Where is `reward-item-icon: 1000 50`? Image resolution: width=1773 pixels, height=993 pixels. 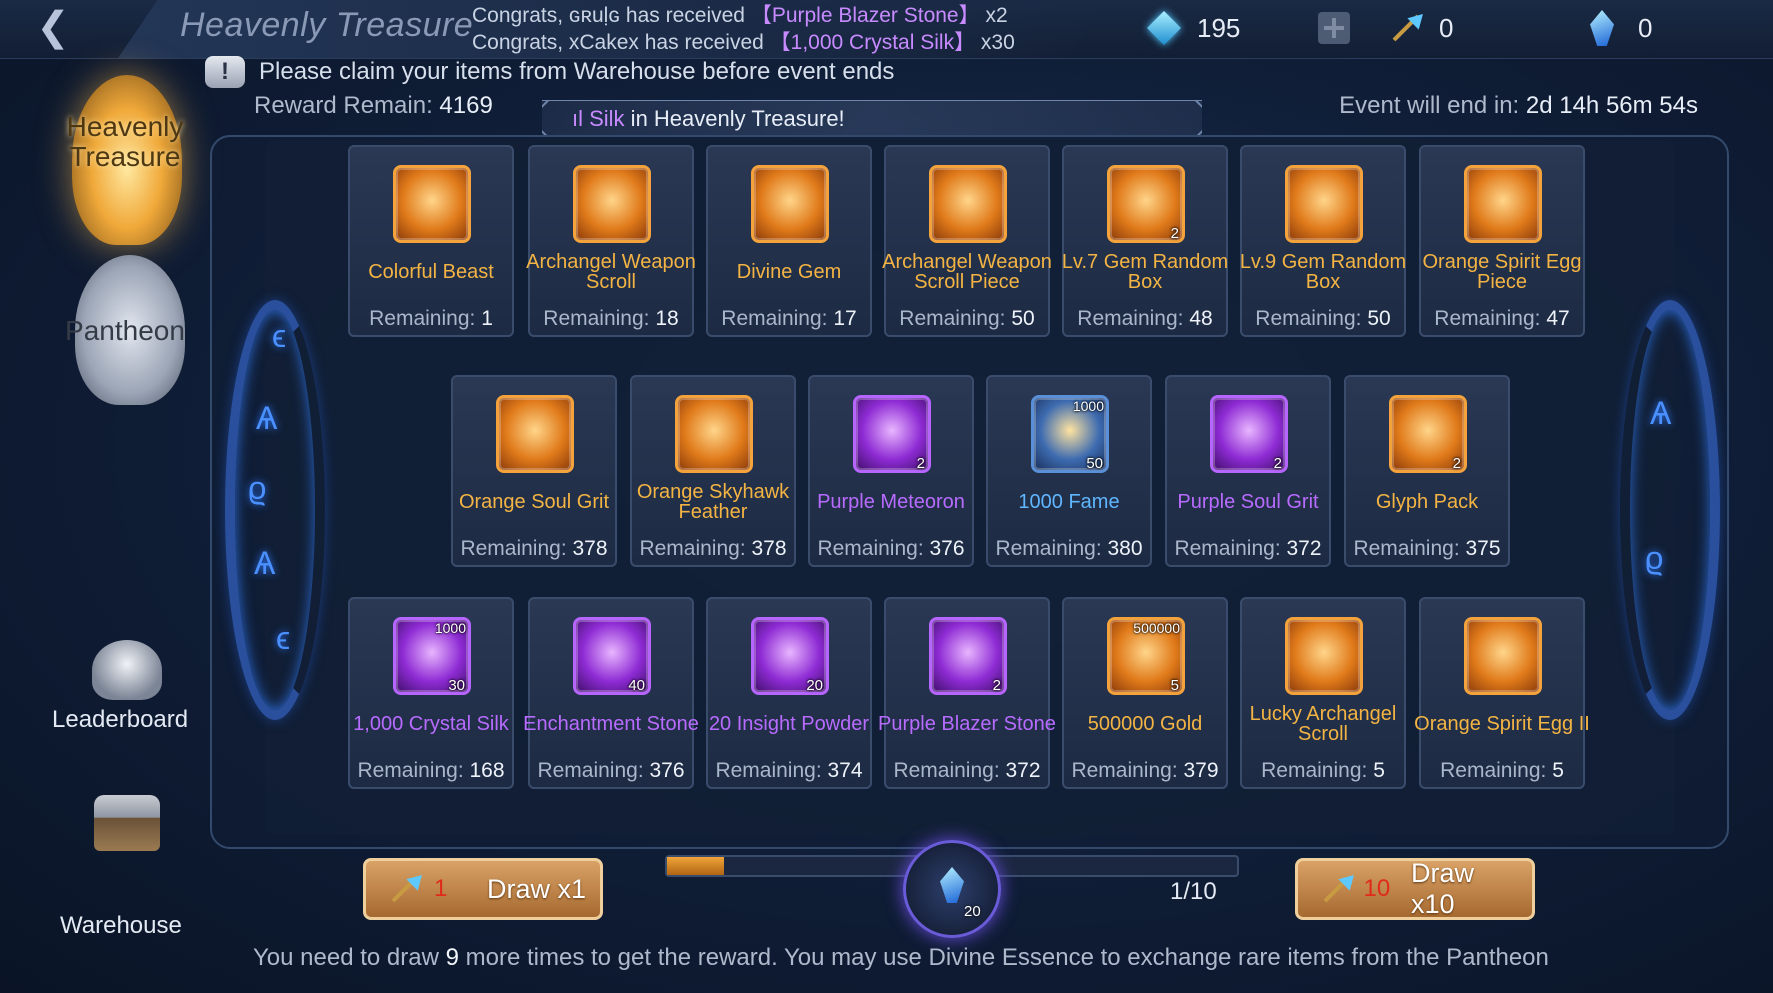
reward-item-icon: 1000 50 is located at coordinates (1070, 434).